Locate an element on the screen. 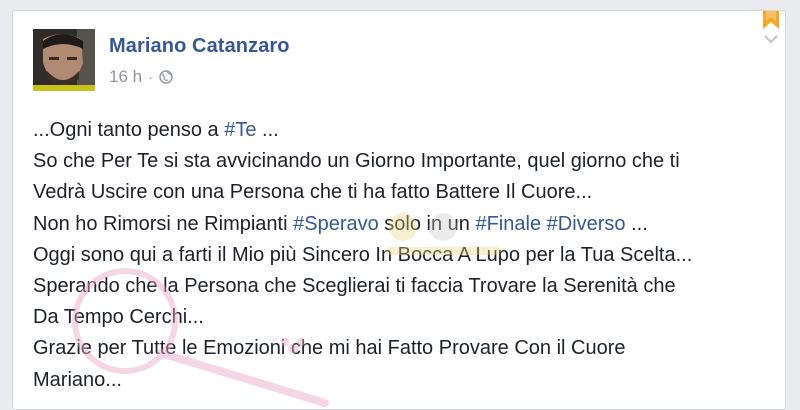 This screenshot has height=410, width=800. avatar is located at coordinates (64, 60).